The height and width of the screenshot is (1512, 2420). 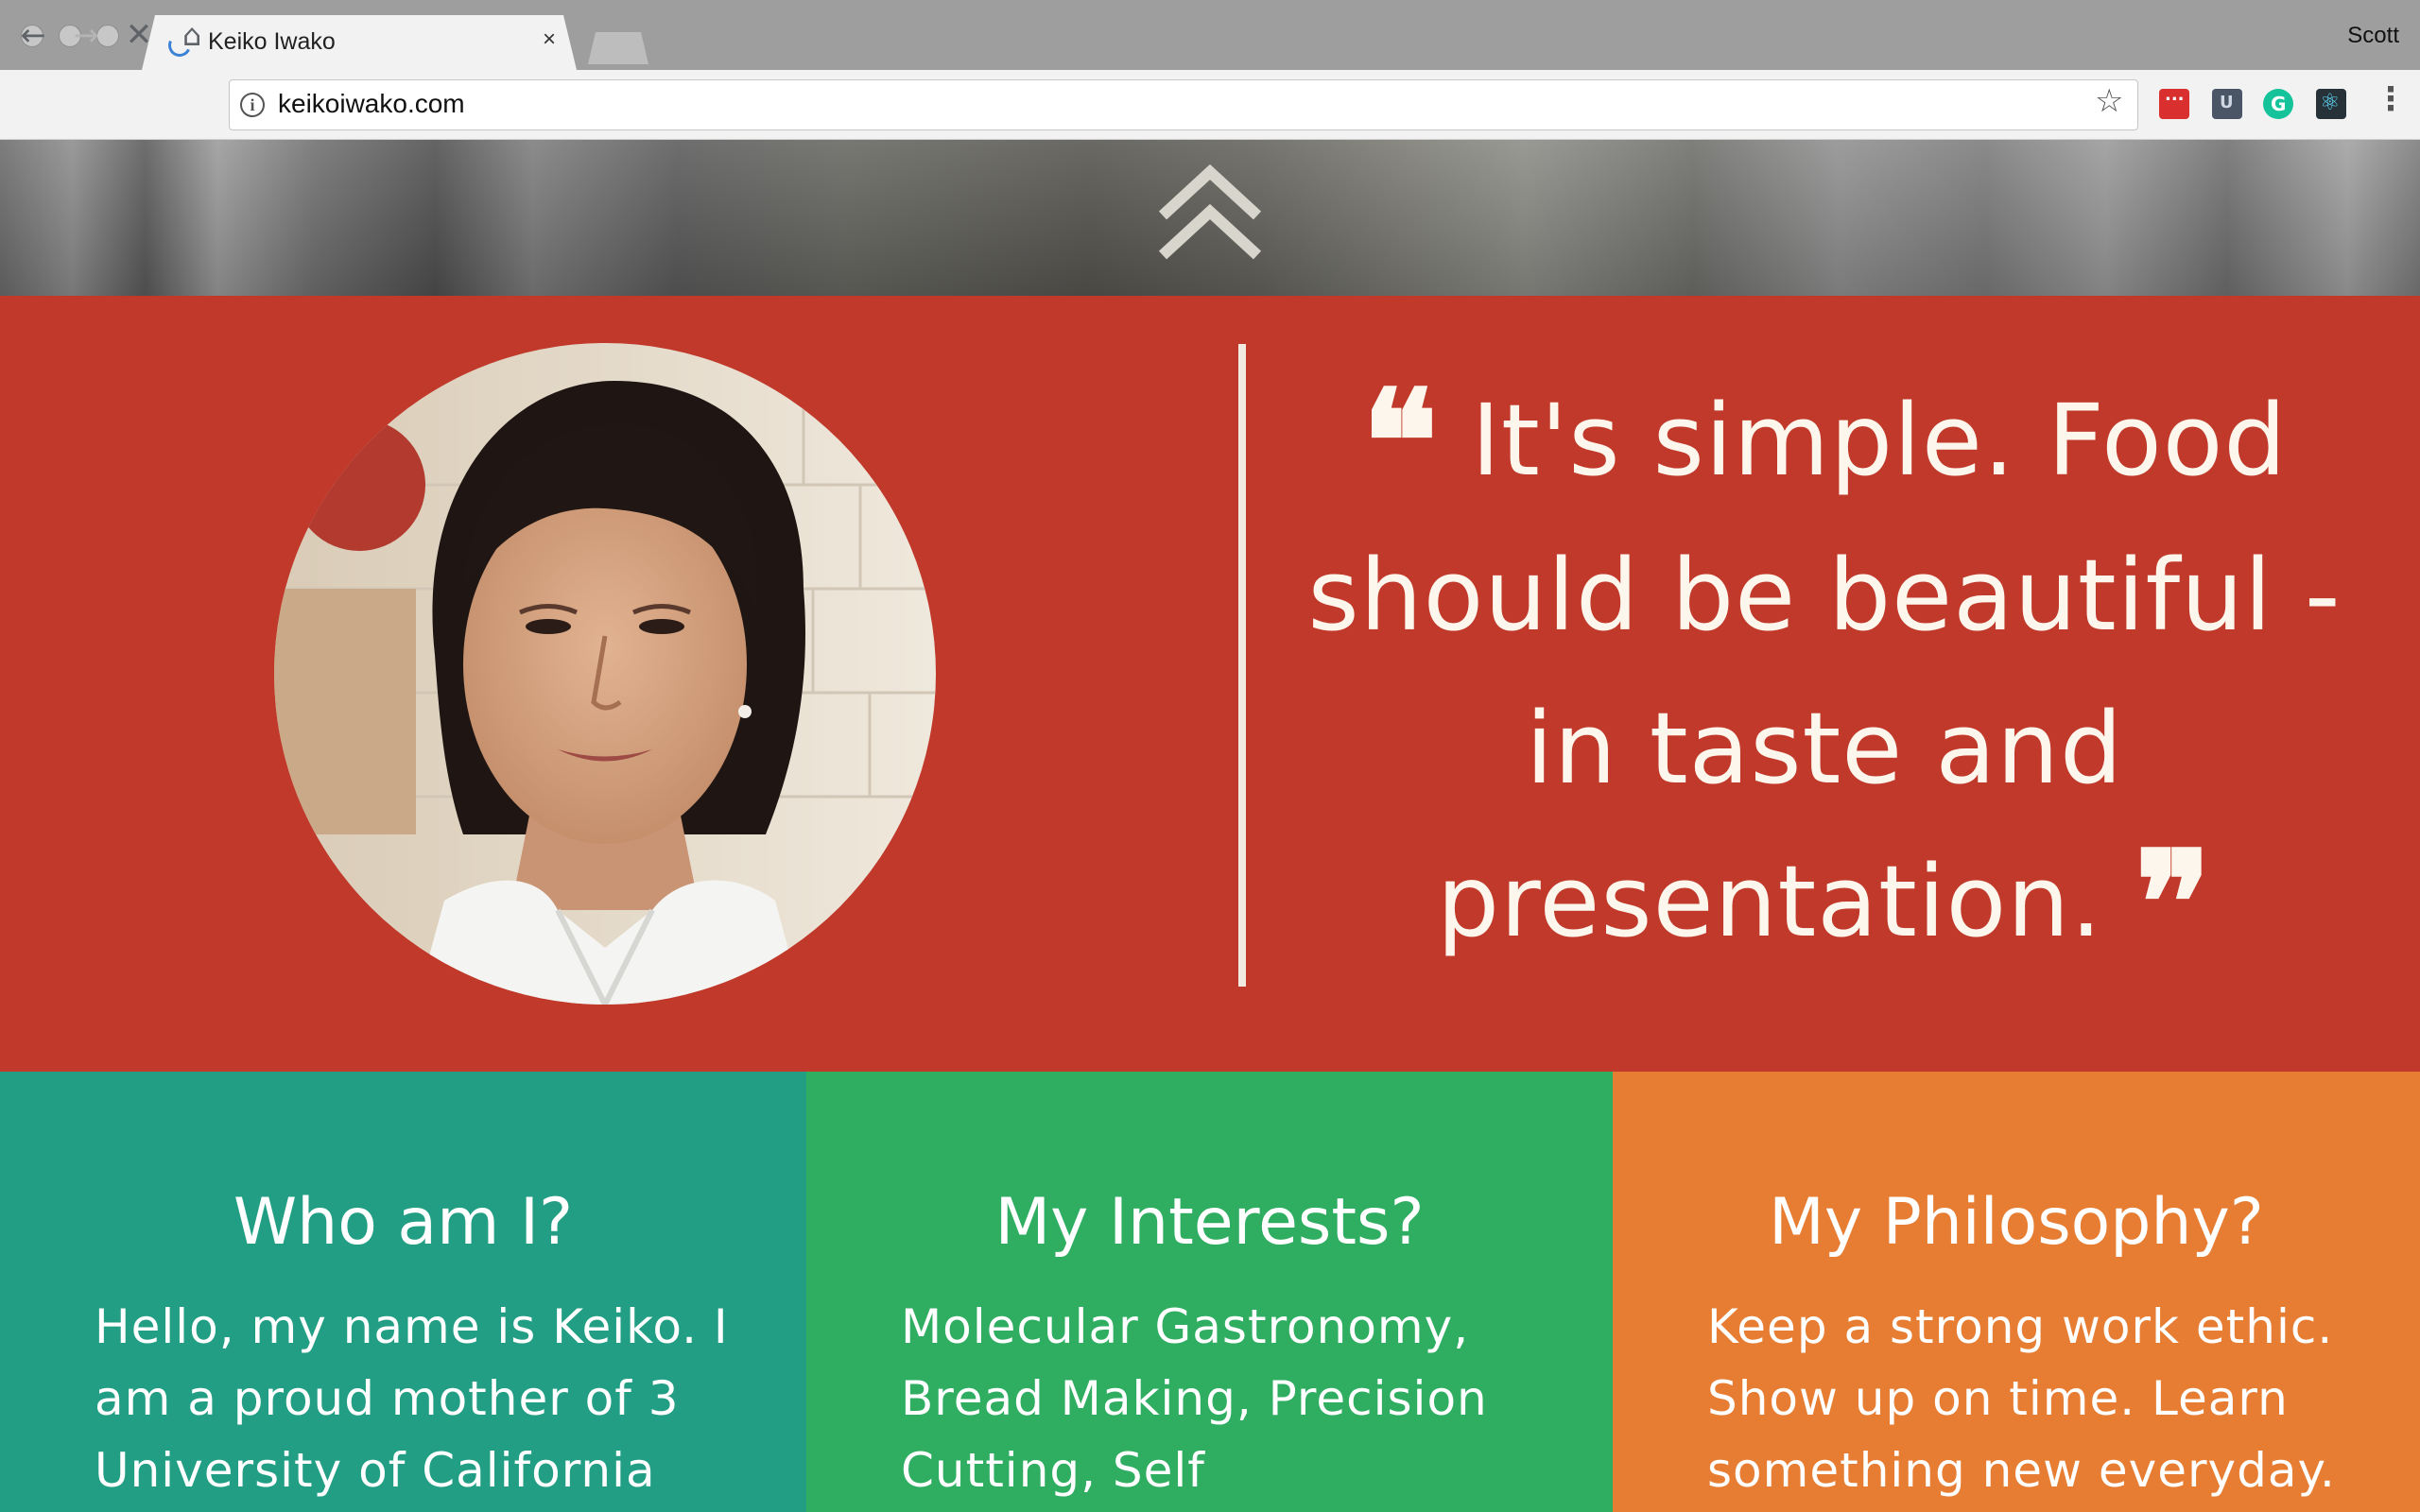 What do you see at coordinates (550, 39) in the screenshot?
I see `tab-close-button: ×` at bounding box center [550, 39].